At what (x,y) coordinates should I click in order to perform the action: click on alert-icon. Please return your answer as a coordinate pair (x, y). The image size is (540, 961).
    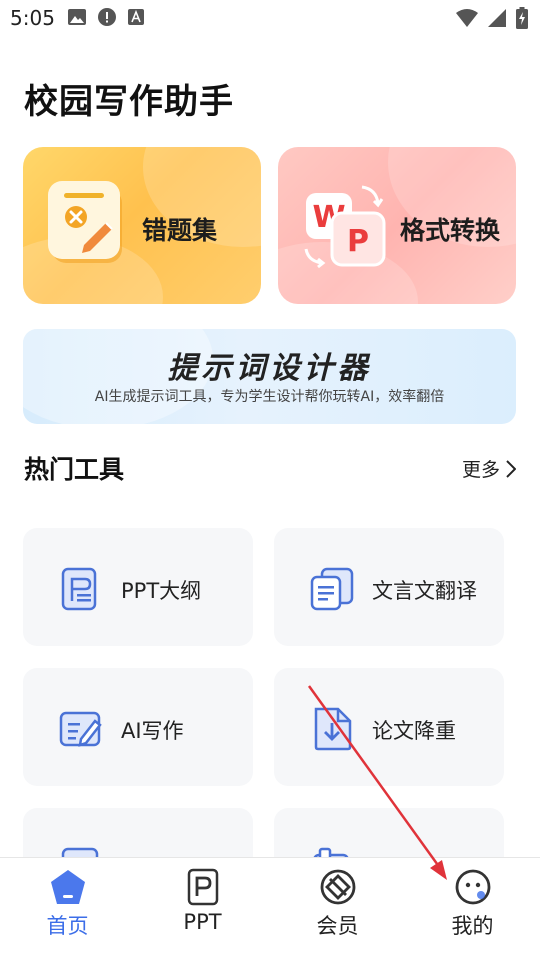
    Looking at the image, I should click on (107, 17).